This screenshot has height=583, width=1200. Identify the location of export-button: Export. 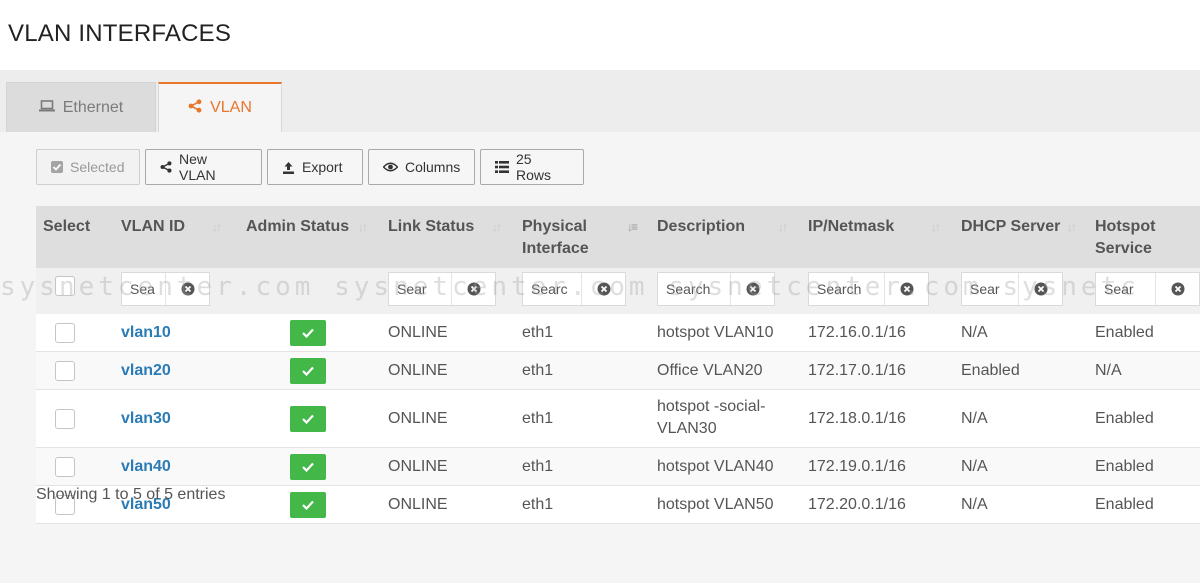
(315, 167).